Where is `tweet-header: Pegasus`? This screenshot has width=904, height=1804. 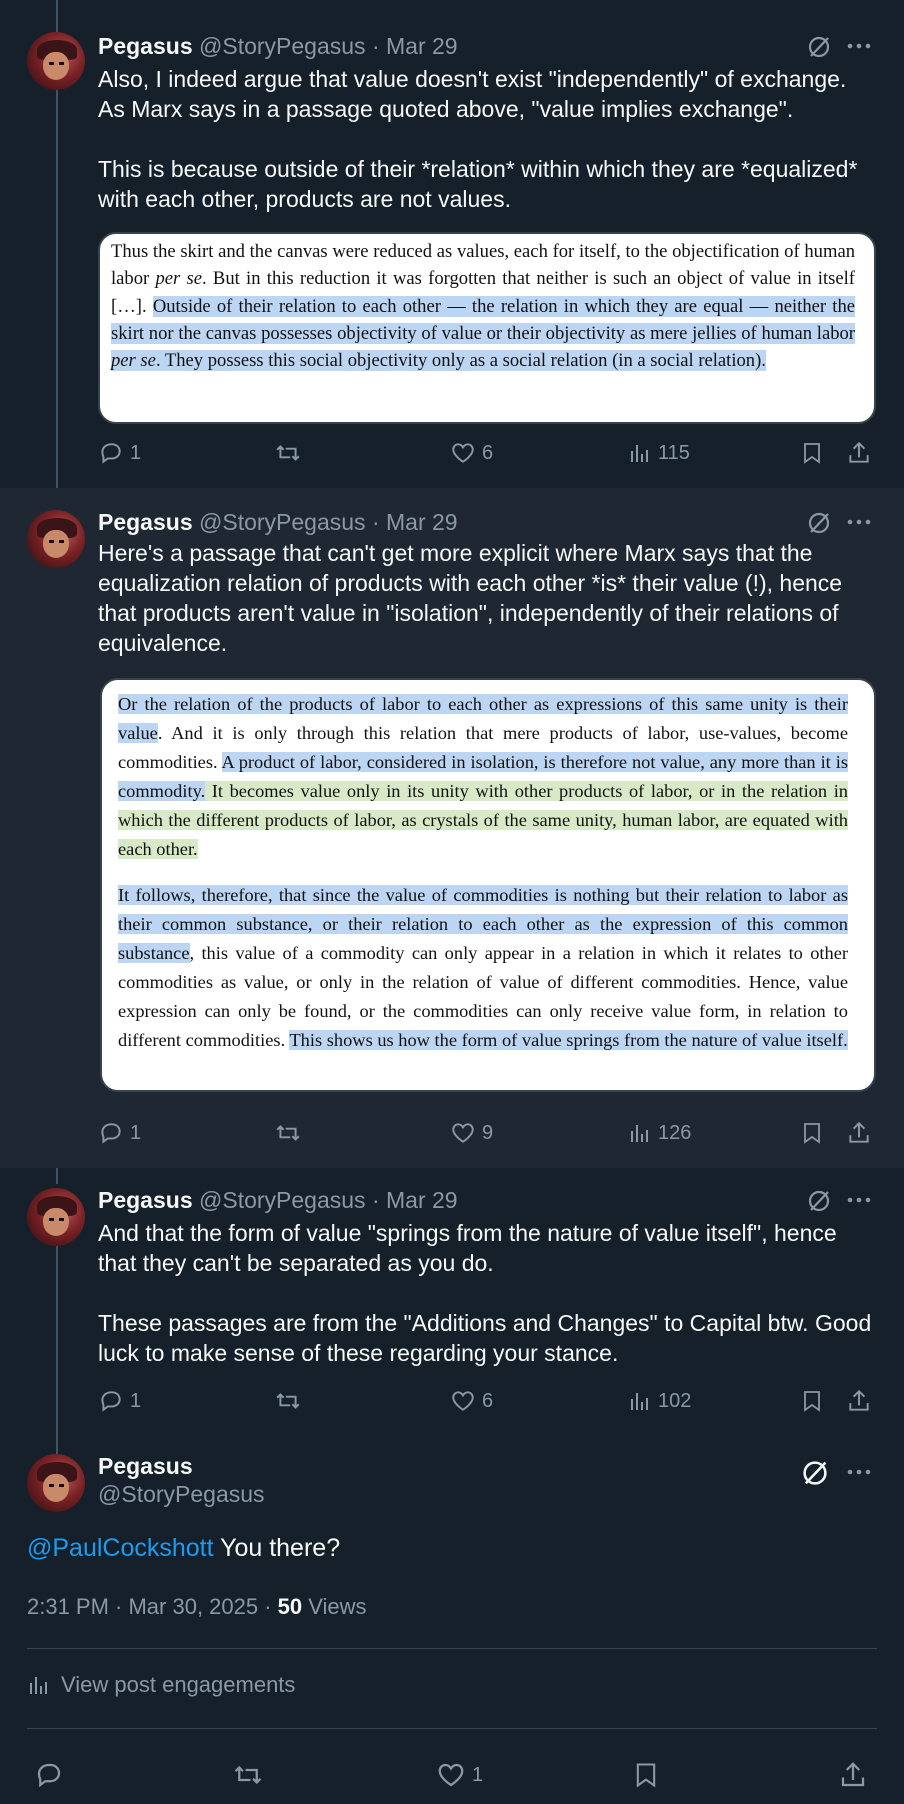
tweet-header: Pegasus is located at coordinates (145, 1466).